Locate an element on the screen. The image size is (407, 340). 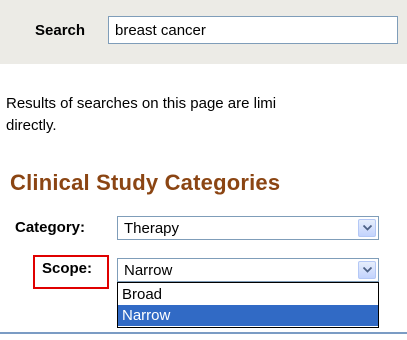
notice-line-2: directly. is located at coordinates (31, 125).